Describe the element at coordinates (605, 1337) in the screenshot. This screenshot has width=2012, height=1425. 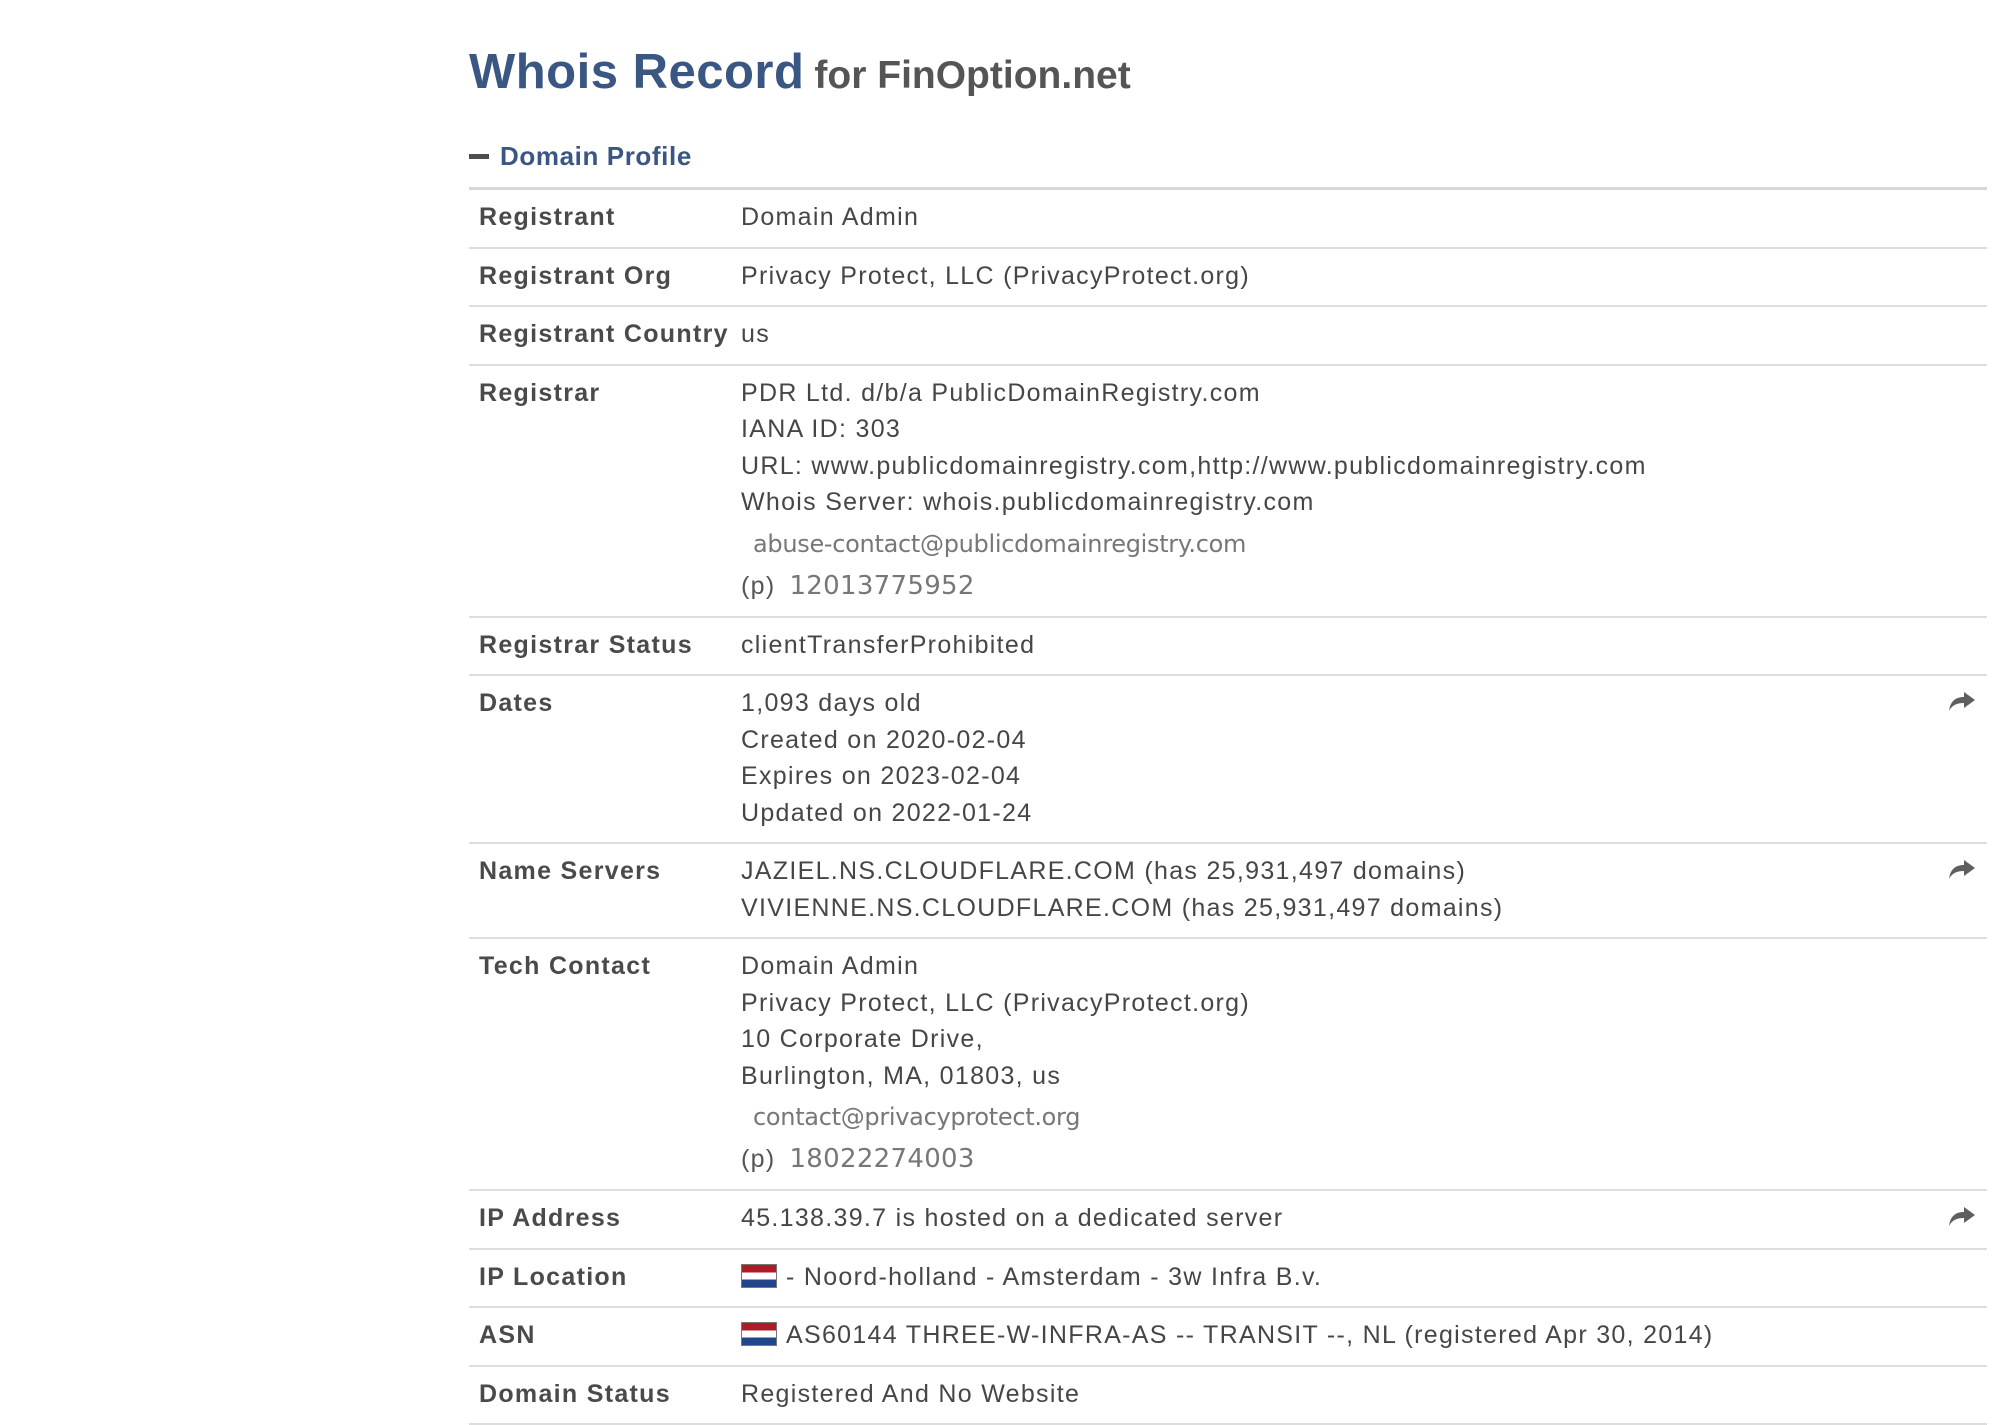
I see `row-key: ASN` at that location.